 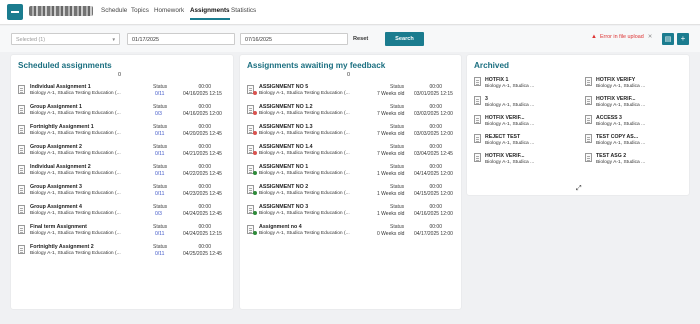 What do you see at coordinates (433, 234) in the screenshot?
I see `date-value: 04/17/2025 12:00` at bounding box center [433, 234].